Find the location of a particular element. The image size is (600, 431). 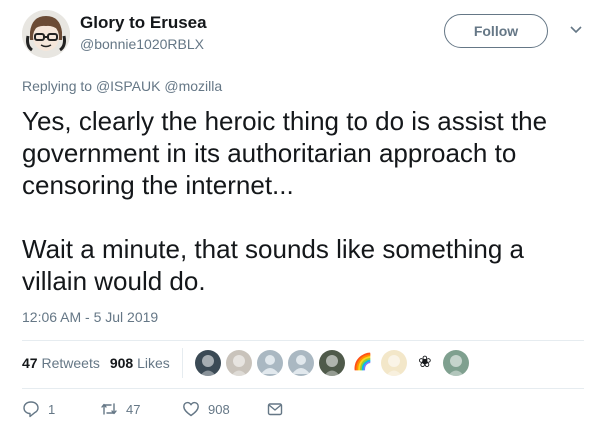

retweets-label: Retweets is located at coordinates (70, 363).